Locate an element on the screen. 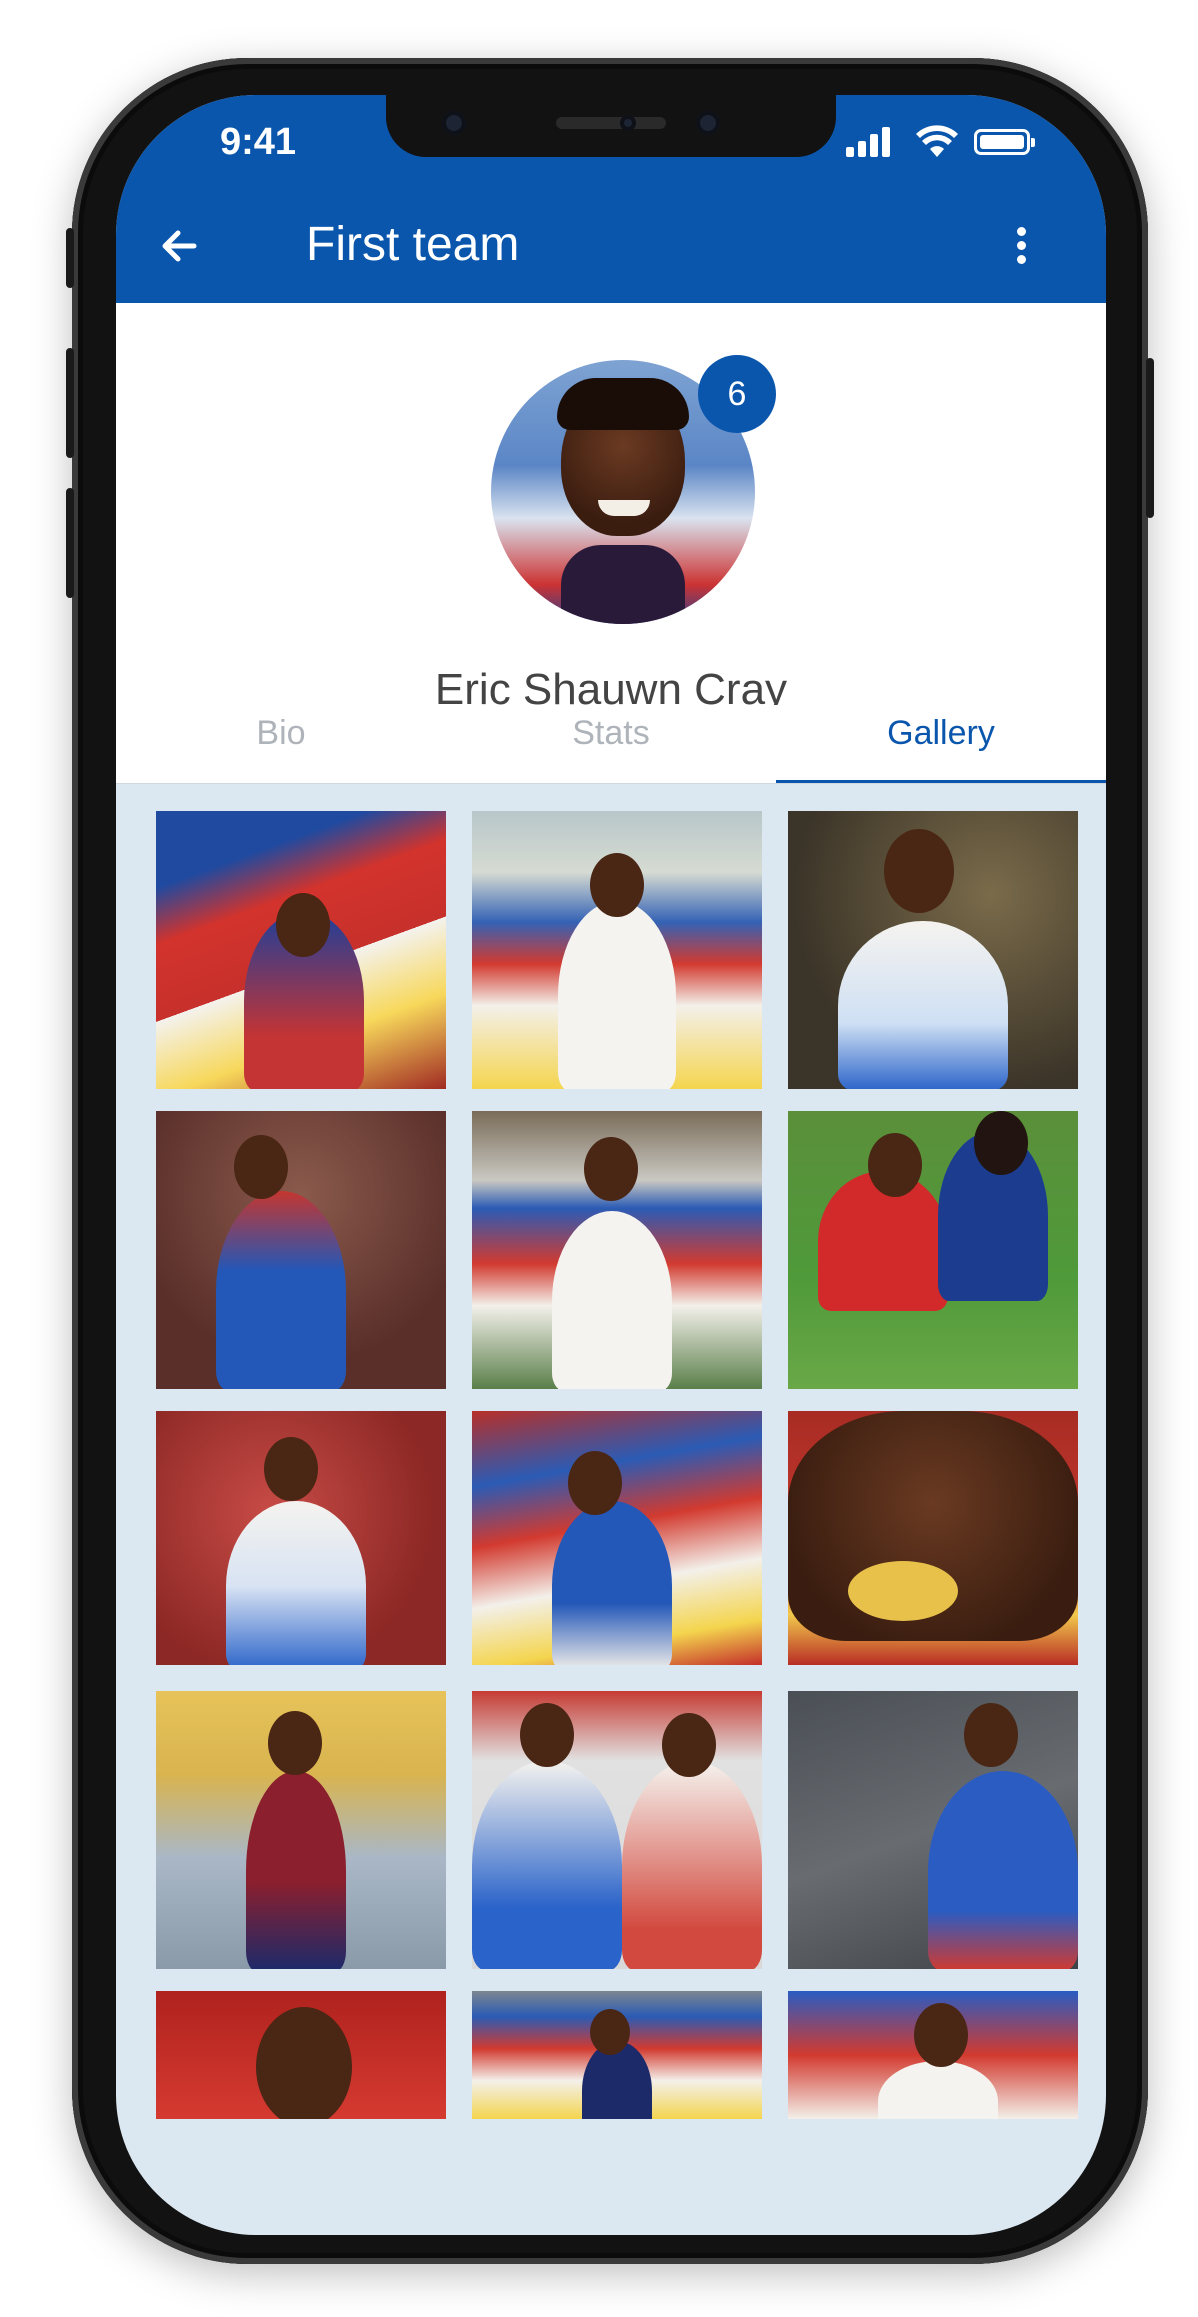 The height and width of the screenshot is (2317, 1198). power-button is located at coordinates (1150, 438).